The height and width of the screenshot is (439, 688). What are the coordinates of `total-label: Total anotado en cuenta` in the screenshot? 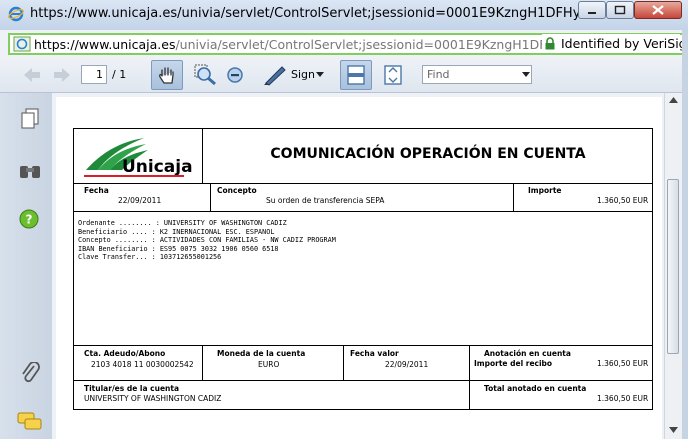 It's located at (535, 388).